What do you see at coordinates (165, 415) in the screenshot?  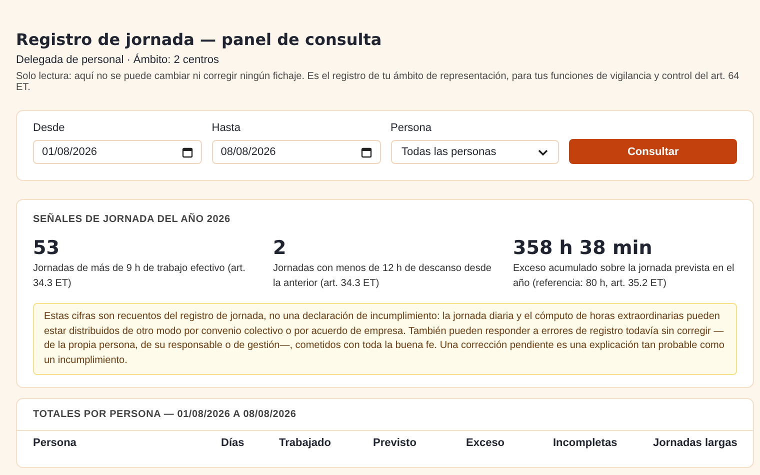 I see `section-title: TOTALES POR PERSONA — 01/08/2026 A 08/08/2026` at bounding box center [165, 415].